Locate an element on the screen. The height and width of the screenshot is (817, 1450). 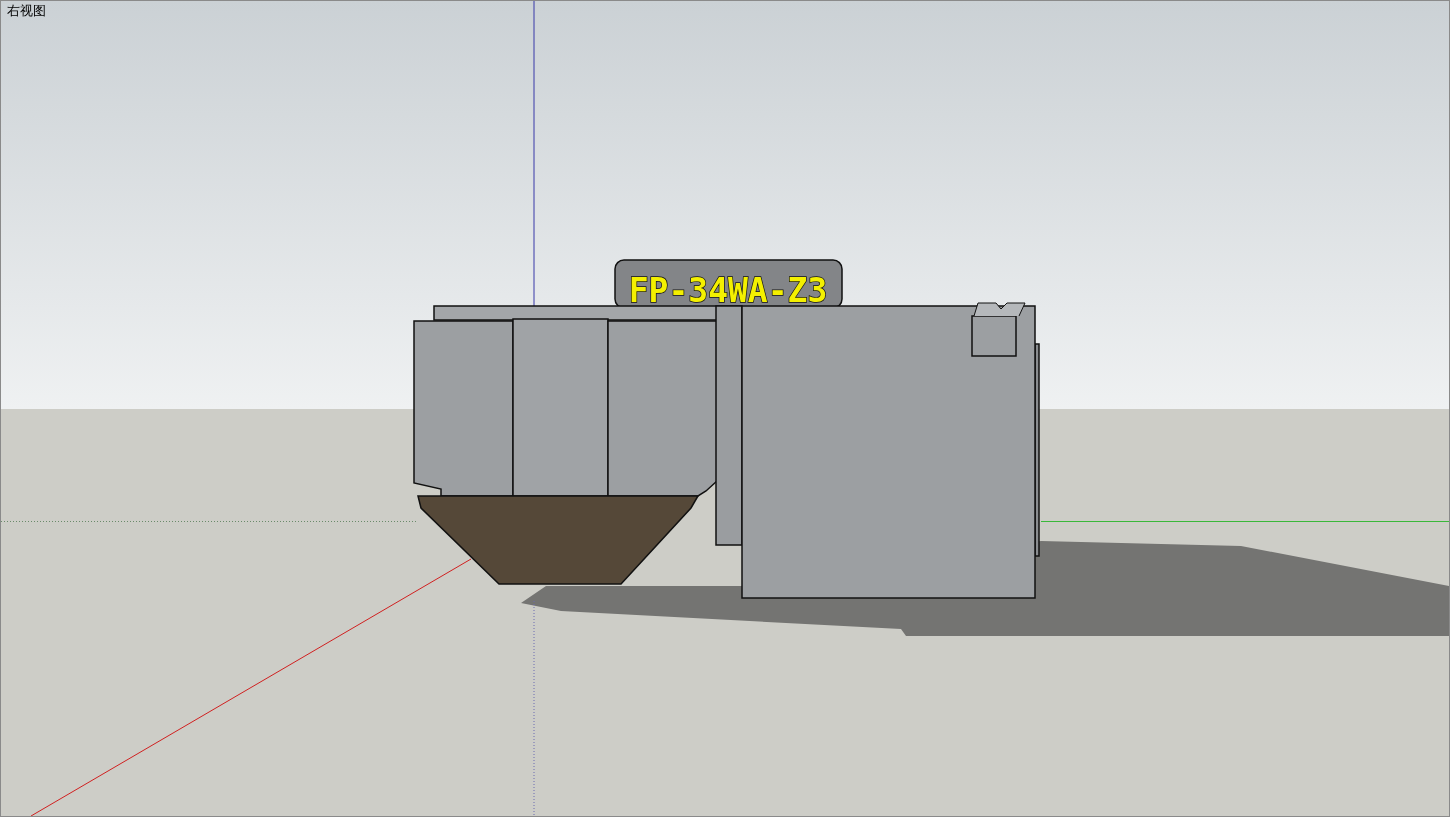
view-title: 右视图 is located at coordinates (26, 11).